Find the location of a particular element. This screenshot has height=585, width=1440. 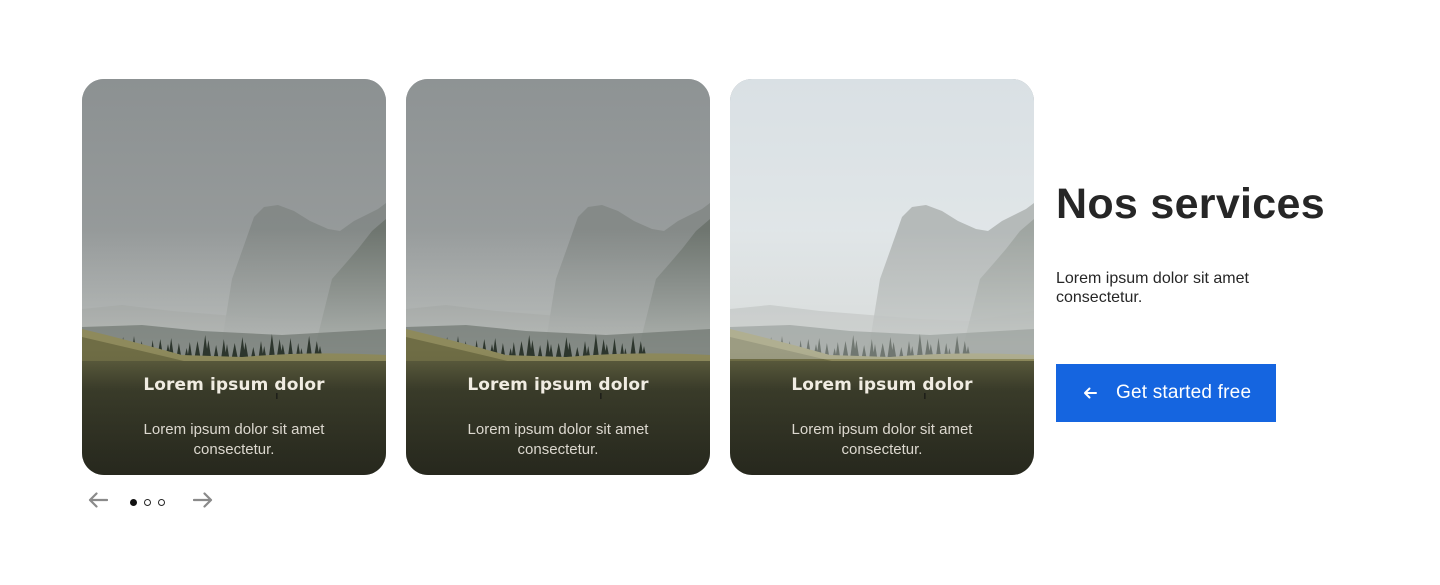

carousel-controls is located at coordinates (150, 502).